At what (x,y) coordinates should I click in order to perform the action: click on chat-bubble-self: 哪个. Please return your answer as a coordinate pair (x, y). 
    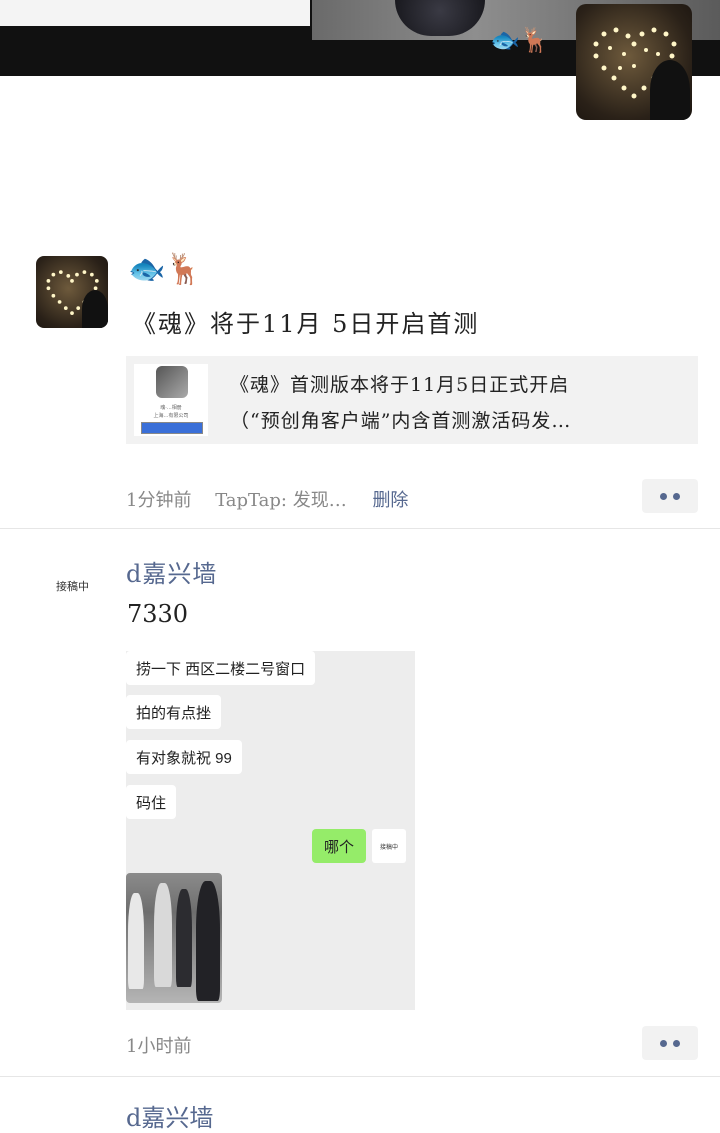
    Looking at the image, I should click on (339, 846).